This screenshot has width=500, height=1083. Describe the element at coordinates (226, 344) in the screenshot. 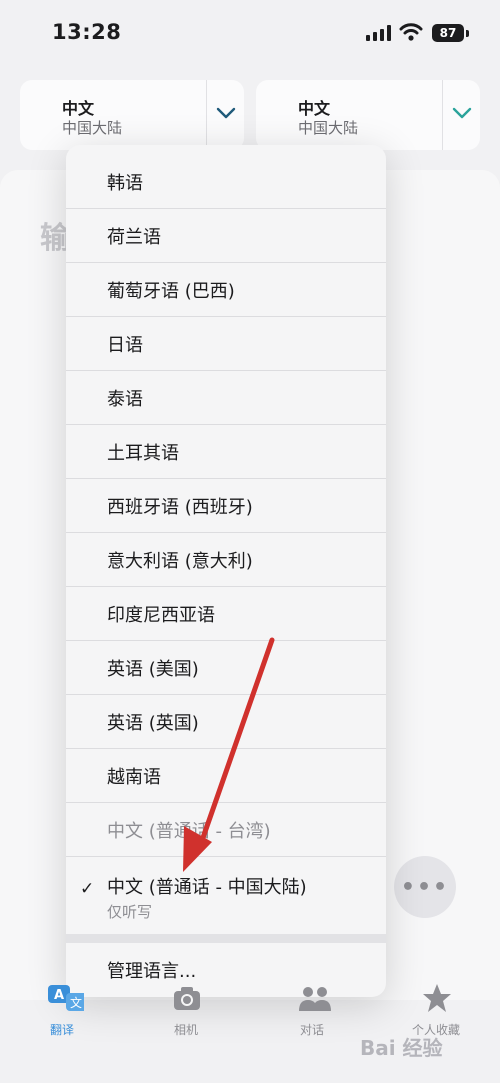

I see `menu-item: 日语` at that location.